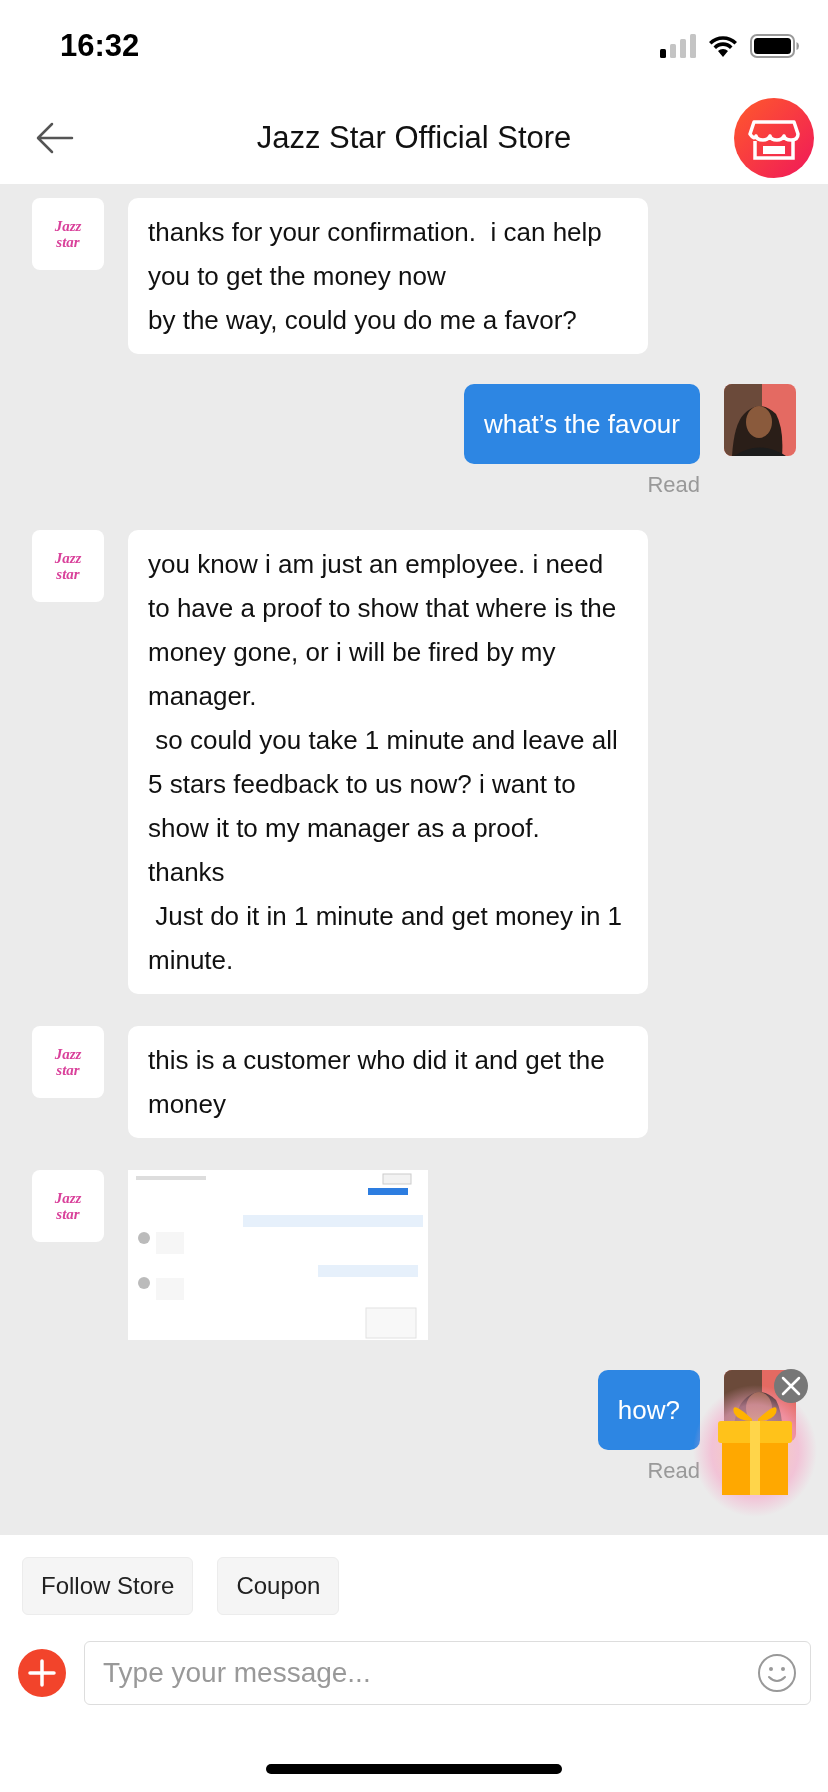 The width and height of the screenshot is (828, 1792). Describe the element at coordinates (581, 424) in the screenshot. I see `message-bubble: what’s the favour` at that location.